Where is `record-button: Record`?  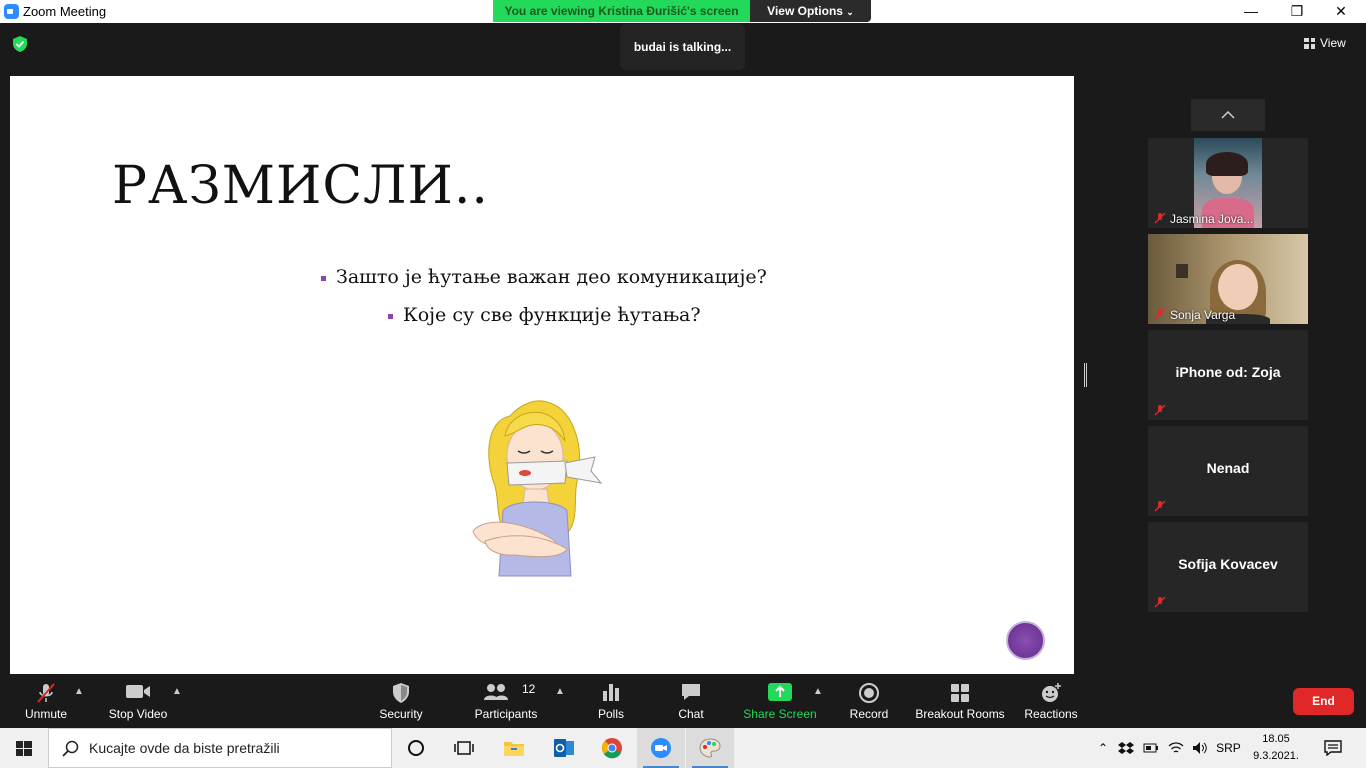
record-button: Record is located at coordinates (869, 701).